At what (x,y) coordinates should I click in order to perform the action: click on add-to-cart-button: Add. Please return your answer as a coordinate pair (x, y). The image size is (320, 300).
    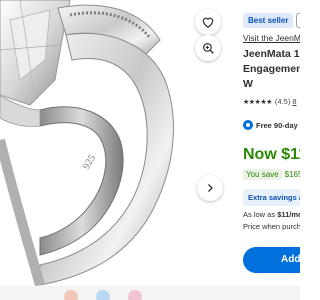
    Looking at the image, I should click on (271, 260).